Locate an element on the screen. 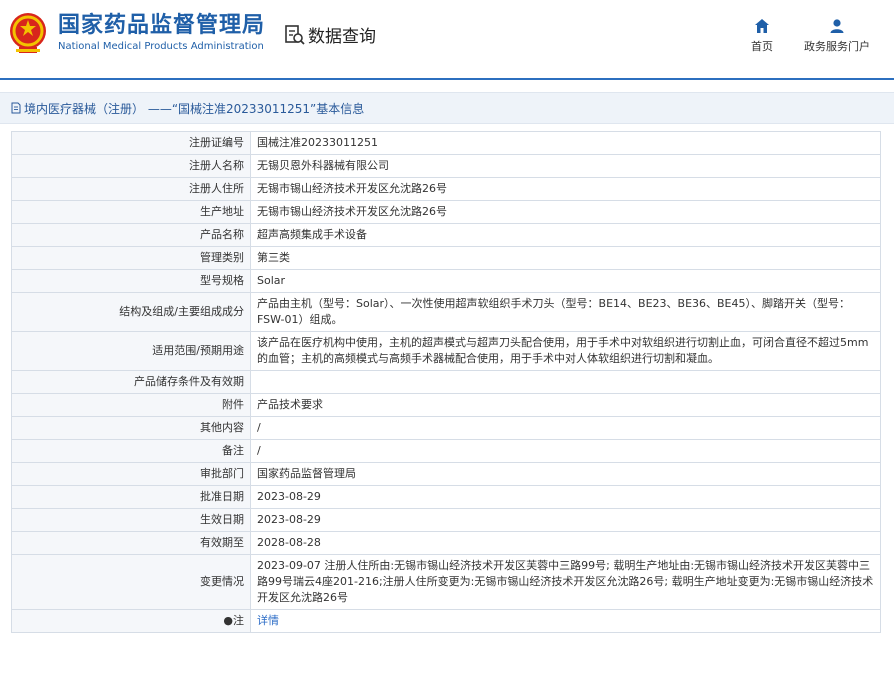 The image size is (894, 694). table-row: 注册证编号 国械注准20233011251 is located at coordinates (446, 143).